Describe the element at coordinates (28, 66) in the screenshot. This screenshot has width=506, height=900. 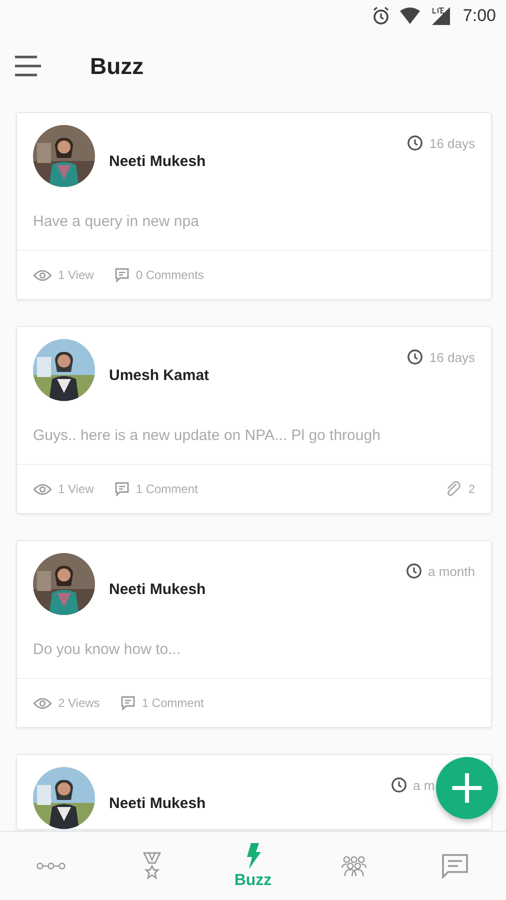
I see `menu-icon` at that location.